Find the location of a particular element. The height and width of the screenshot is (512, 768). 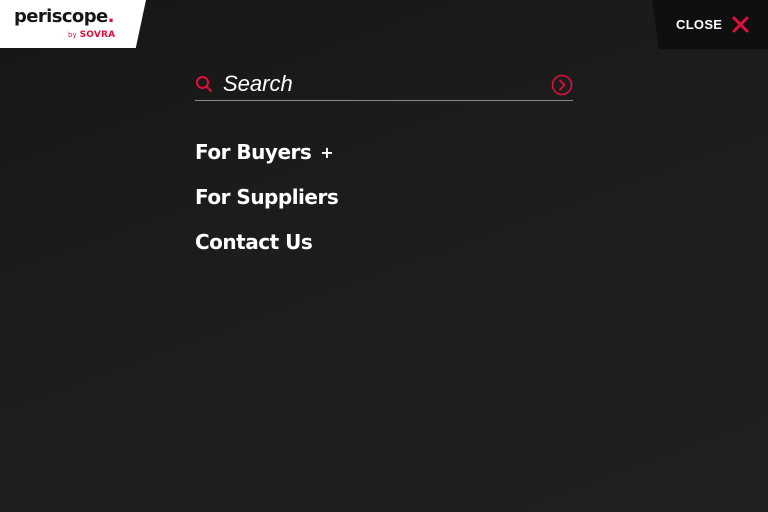

logo-wordmark: periscope. is located at coordinates (64, 17).